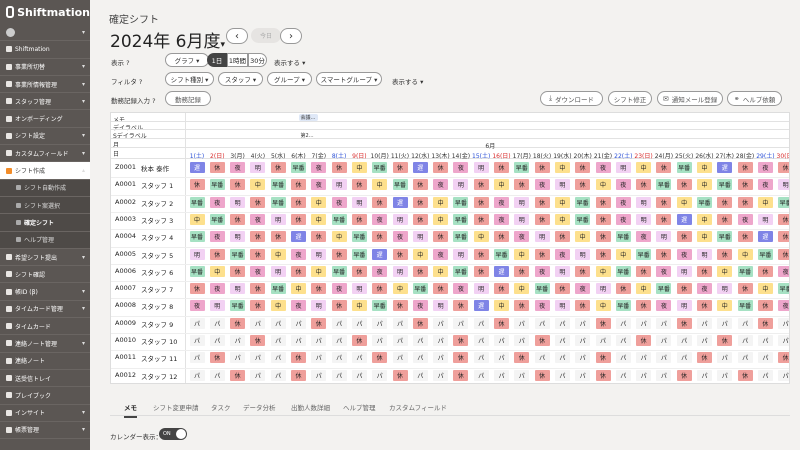 Image resolution: width=800 pixels, height=450 pixels. Describe the element at coordinates (45, 102) in the screenshot. I see `sidebar-item-4: スタッフ管理 ▾` at that location.